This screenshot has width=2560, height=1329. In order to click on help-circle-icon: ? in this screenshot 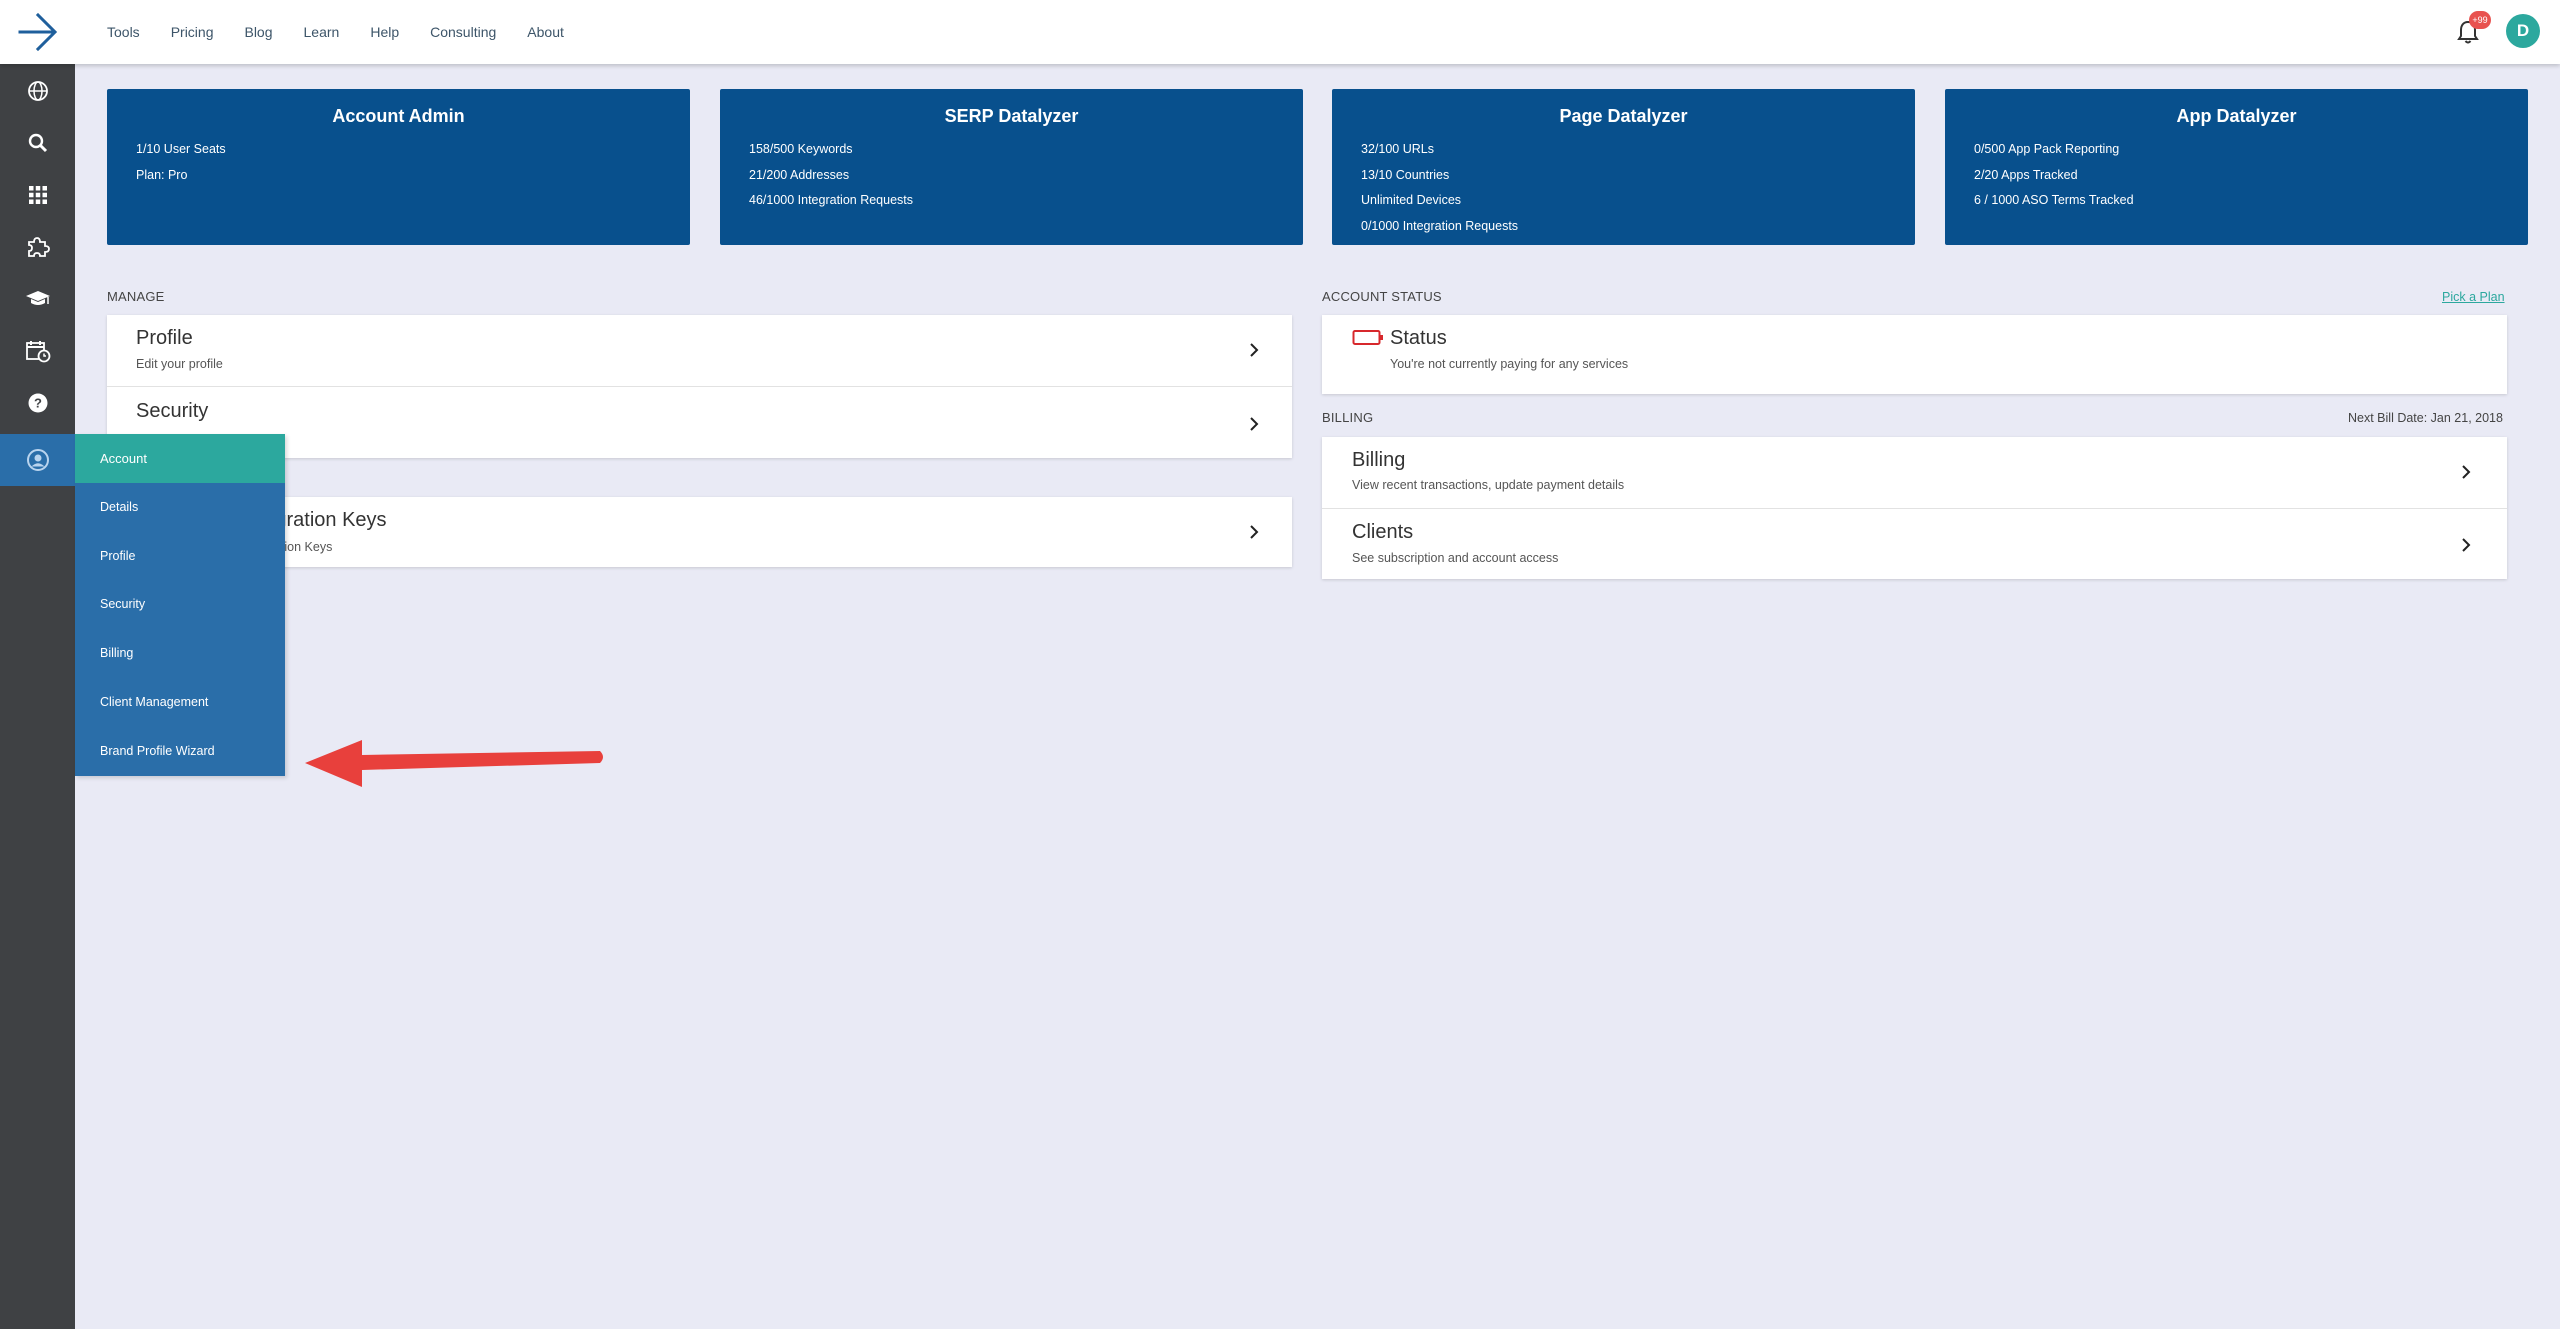, I will do `click(37, 403)`.